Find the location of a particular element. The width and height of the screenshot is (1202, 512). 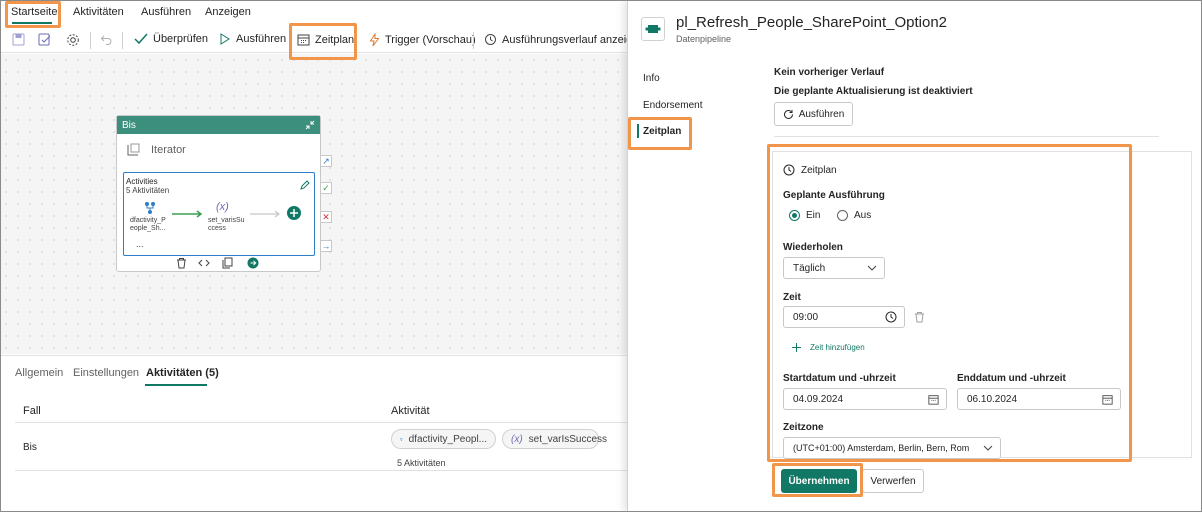

end-date-input: 06.10.2024 is located at coordinates (1039, 399).